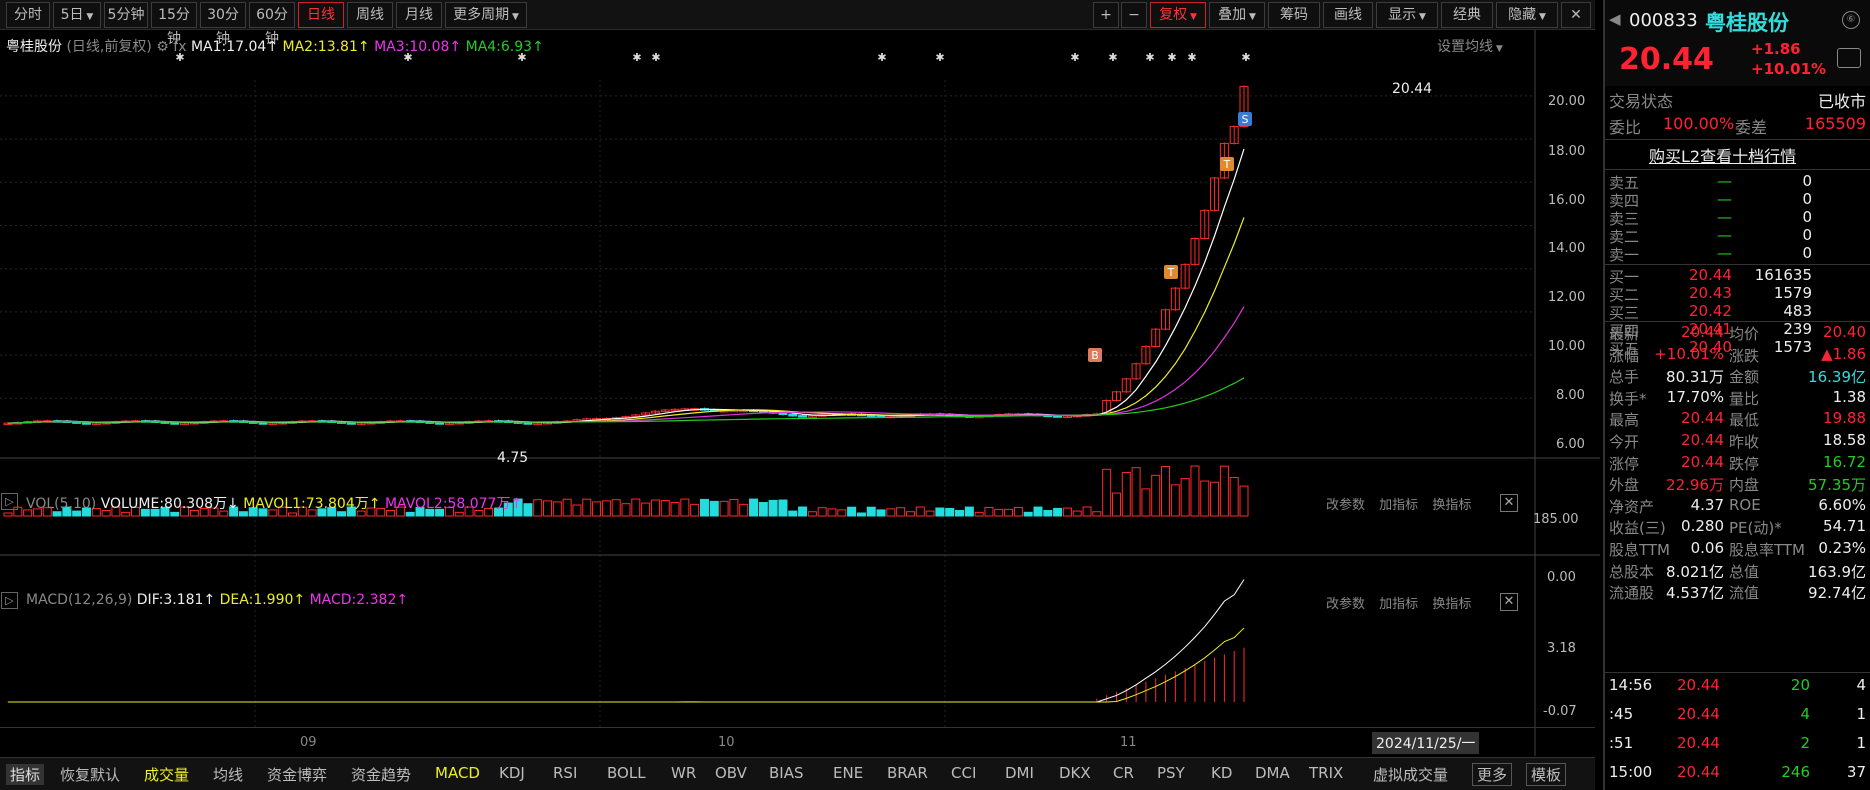 Image resolution: width=1870 pixels, height=790 pixels. What do you see at coordinates (306, 504) in the screenshot?
I see `mavol1-value: MAVOL1:73.804万` at bounding box center [306, 504].